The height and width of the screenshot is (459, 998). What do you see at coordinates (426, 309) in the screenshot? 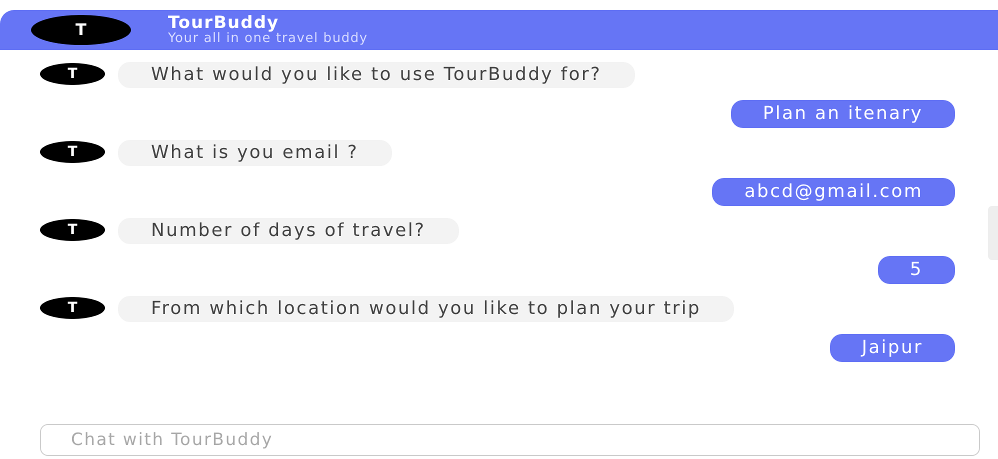
I see `bot-message: From which location would you like to plan your trip` at bounding box center [426, 309].